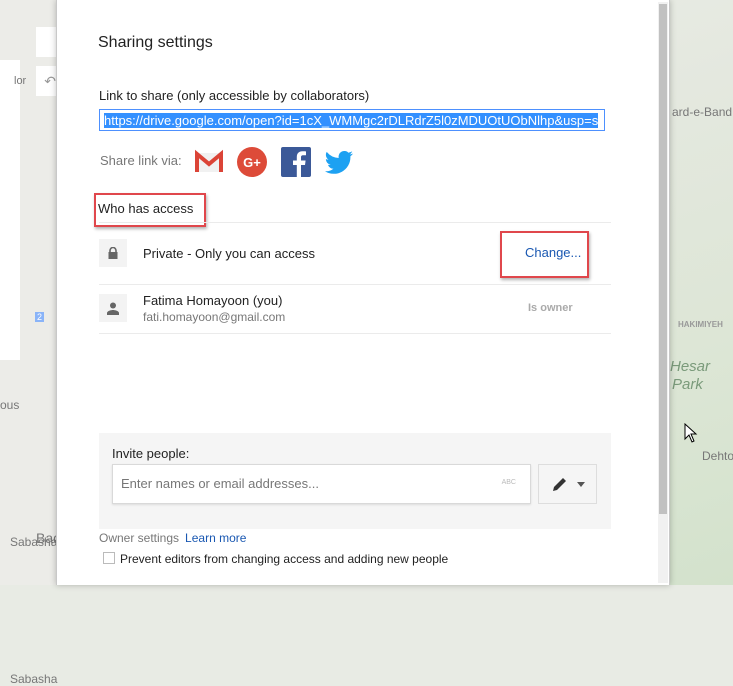  Describe the element at coordinates (663, 259) in the screenshot. I see `scrollbar-thumb` at that location.